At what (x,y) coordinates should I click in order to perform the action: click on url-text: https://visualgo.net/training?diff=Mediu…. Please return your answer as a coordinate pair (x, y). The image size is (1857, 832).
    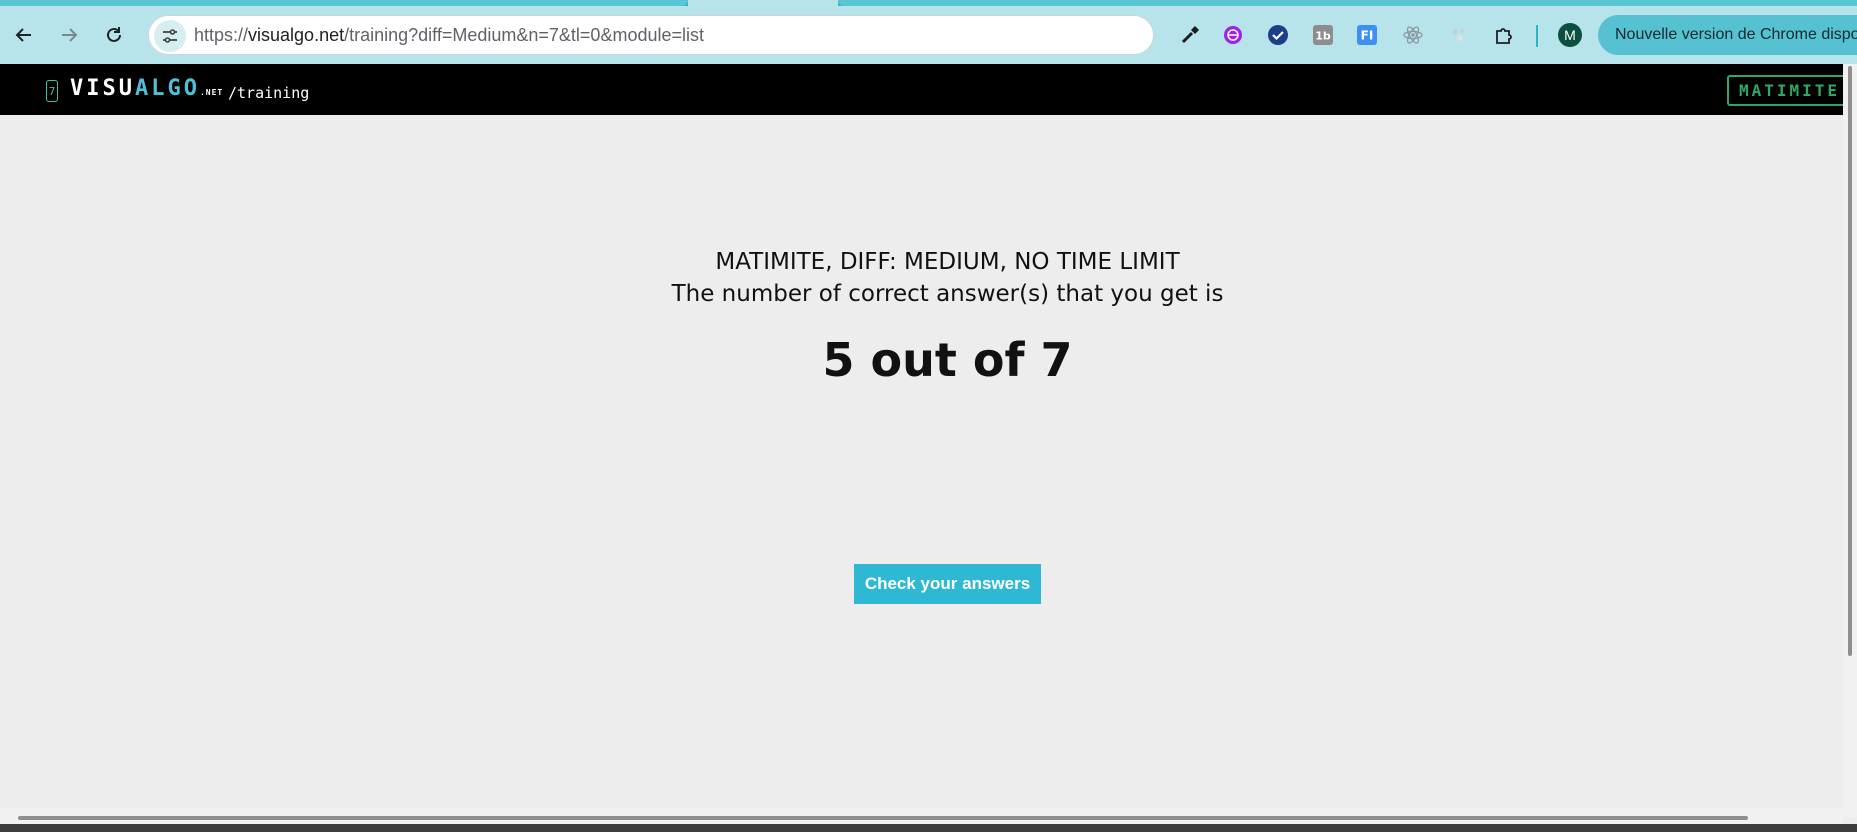
    Looking at the image, I should click on (449, 35).